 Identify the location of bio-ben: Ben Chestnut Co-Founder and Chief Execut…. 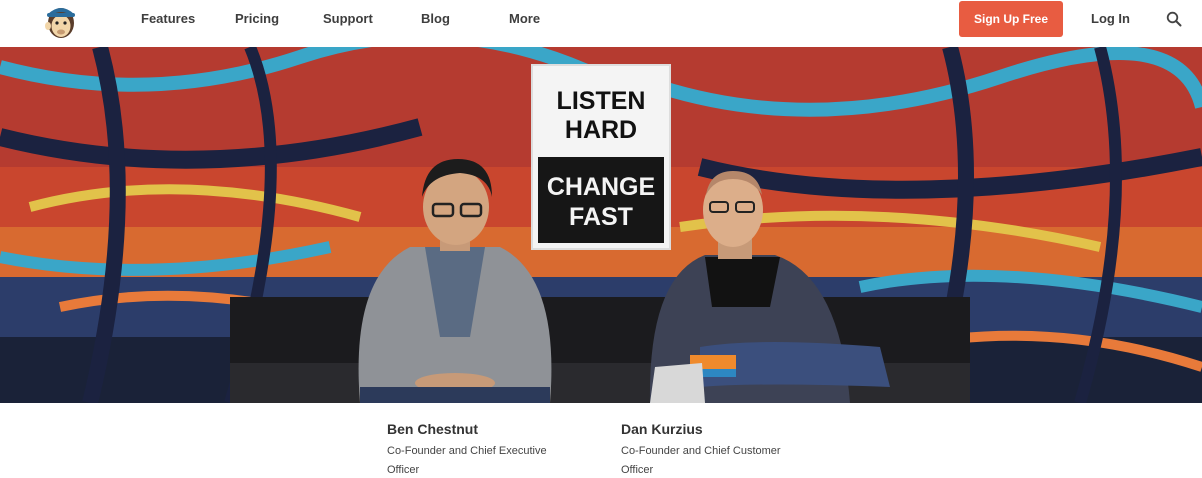
(487, 449).